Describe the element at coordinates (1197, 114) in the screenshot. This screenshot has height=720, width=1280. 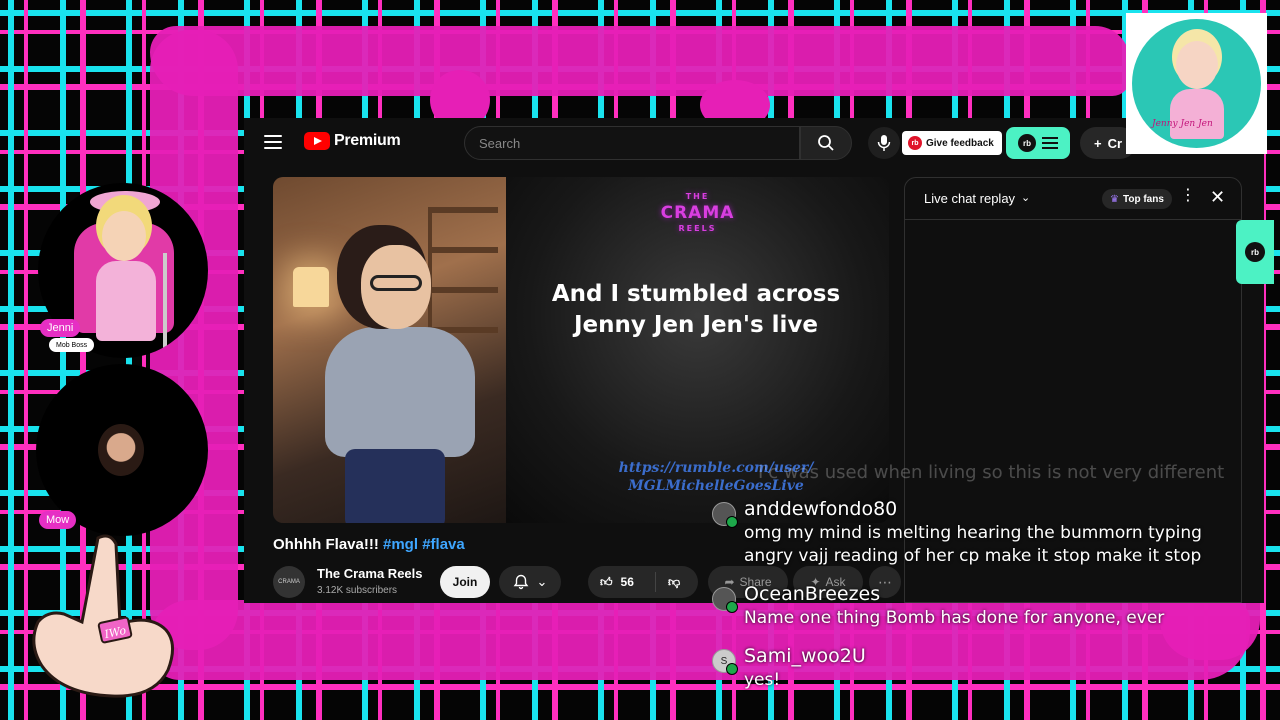
I see `logo-figure-body` at that location.